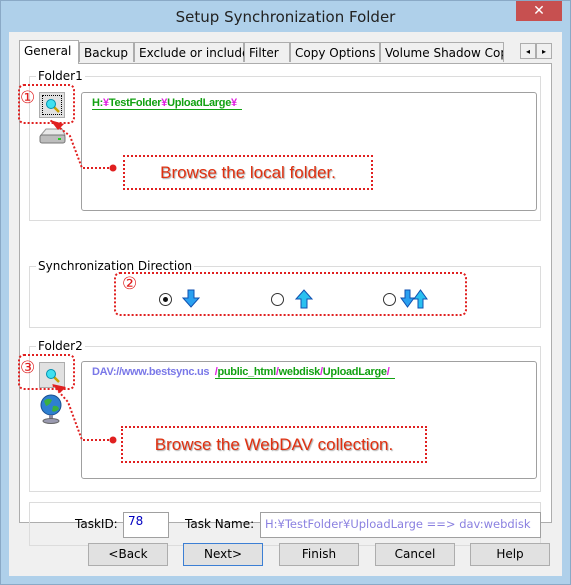 The image size is (571, 585). I want to click on arrows-both-icon, so click(414, 299).